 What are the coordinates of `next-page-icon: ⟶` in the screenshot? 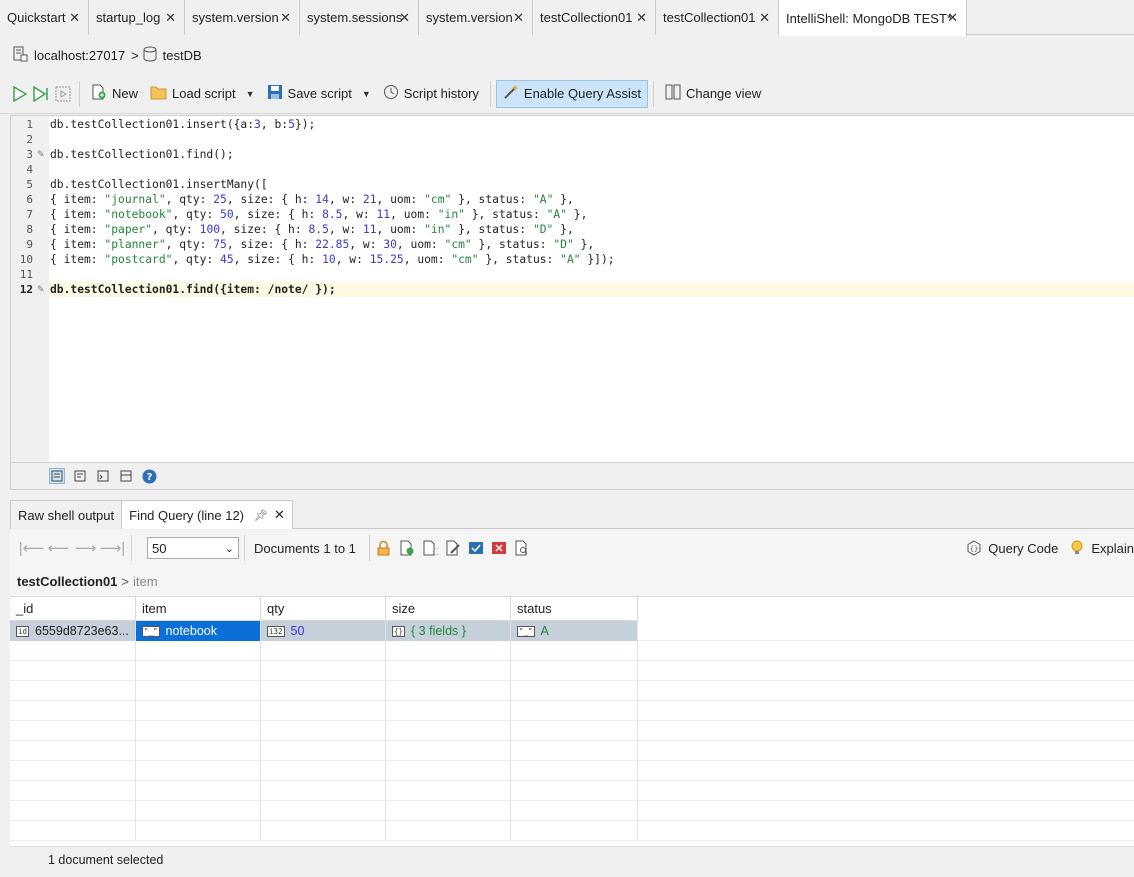 It's located at (85, 548).